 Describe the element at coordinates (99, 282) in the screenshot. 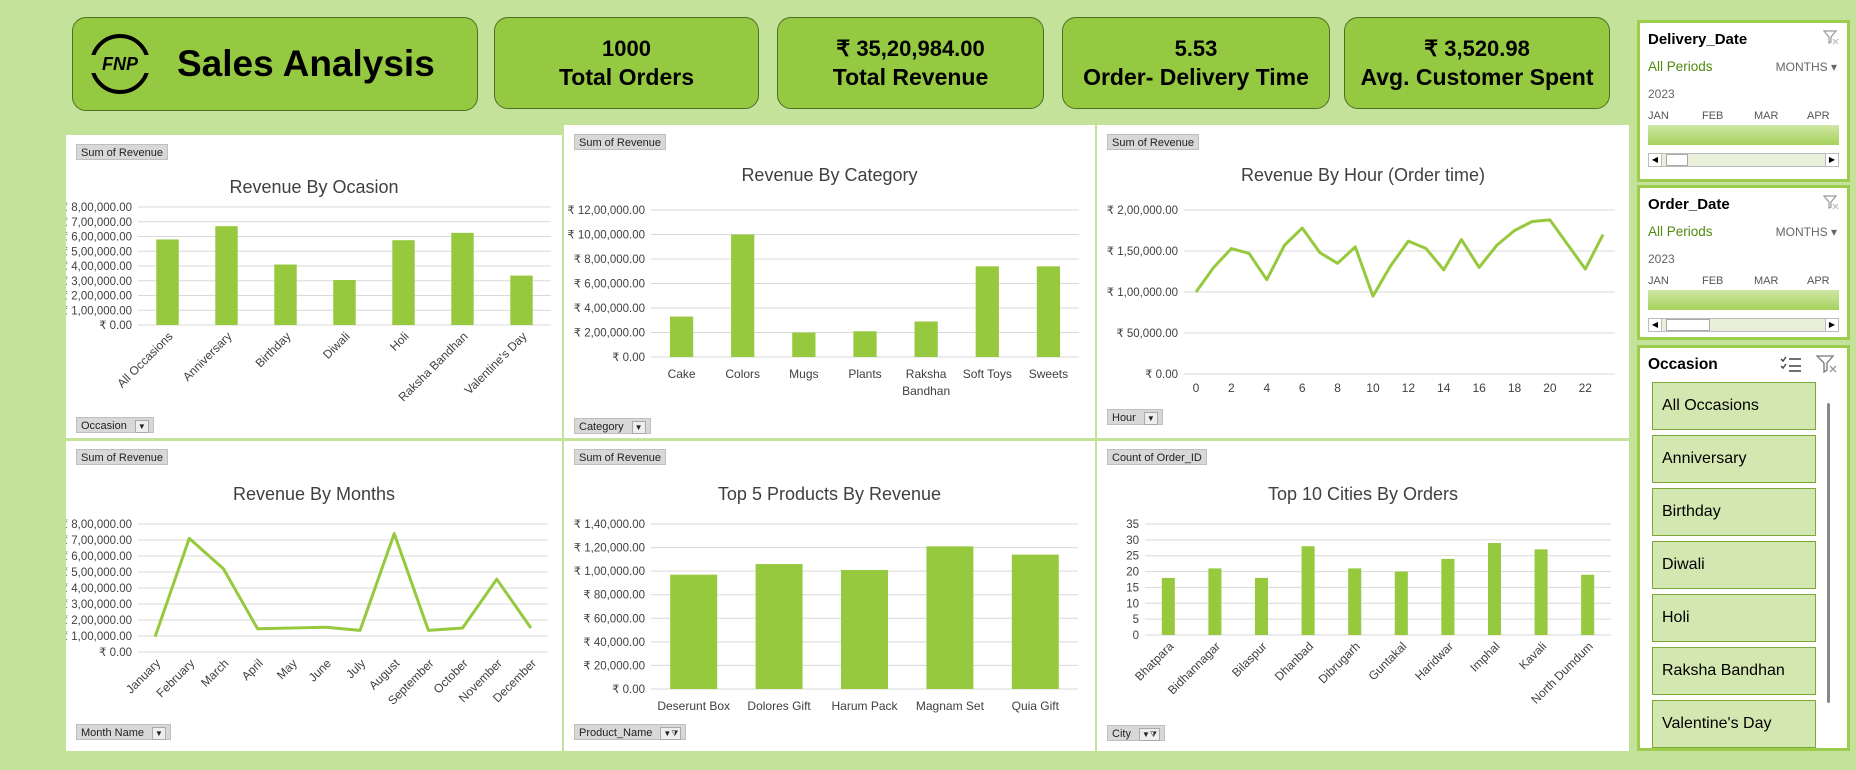

I see `y-tick-label: ₹ 3,00,000.00` at that location.